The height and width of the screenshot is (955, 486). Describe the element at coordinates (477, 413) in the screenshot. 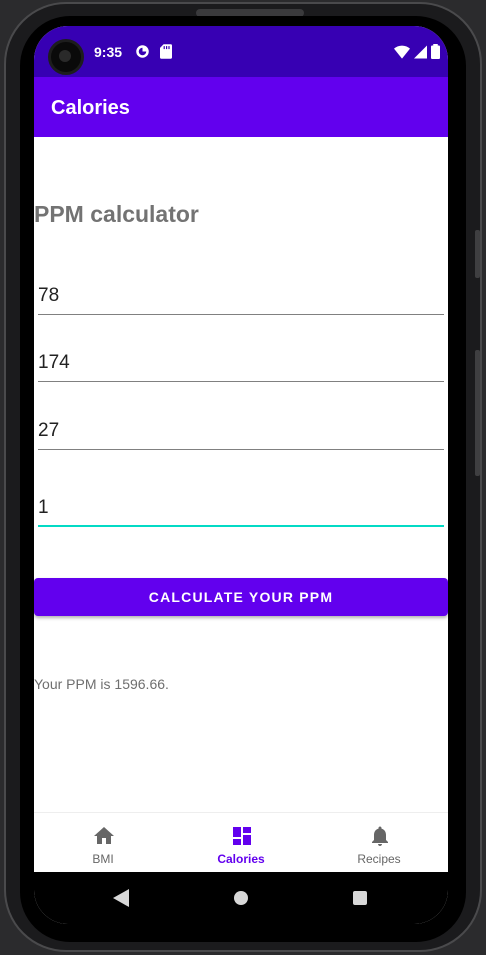

I see `volume-button` at that location.